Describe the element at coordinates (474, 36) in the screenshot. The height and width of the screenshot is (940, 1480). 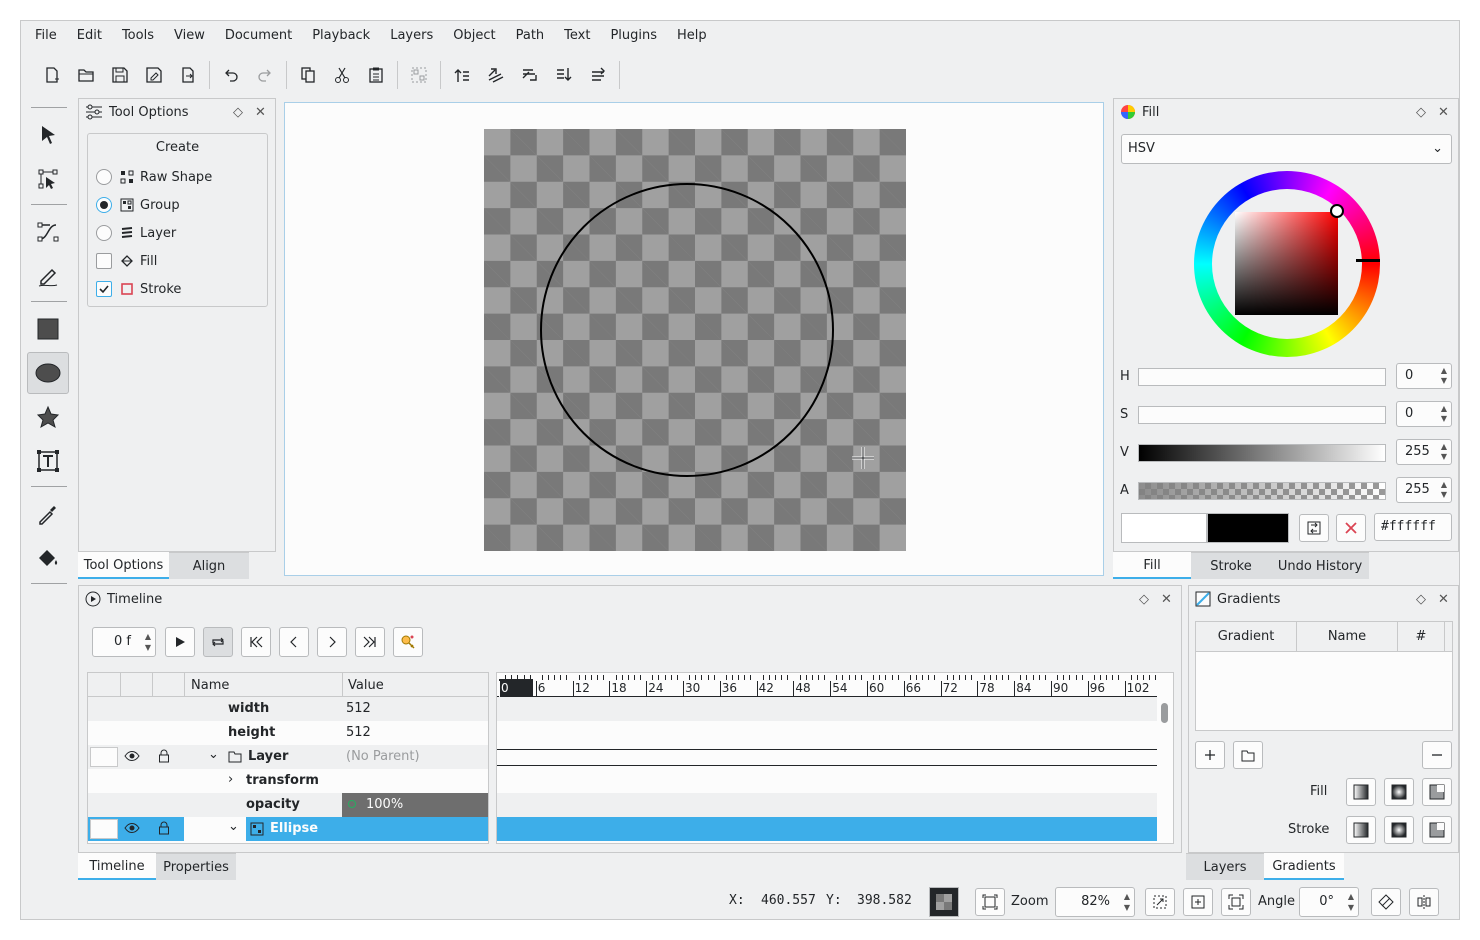
I see `menu-object: Object` at that location.